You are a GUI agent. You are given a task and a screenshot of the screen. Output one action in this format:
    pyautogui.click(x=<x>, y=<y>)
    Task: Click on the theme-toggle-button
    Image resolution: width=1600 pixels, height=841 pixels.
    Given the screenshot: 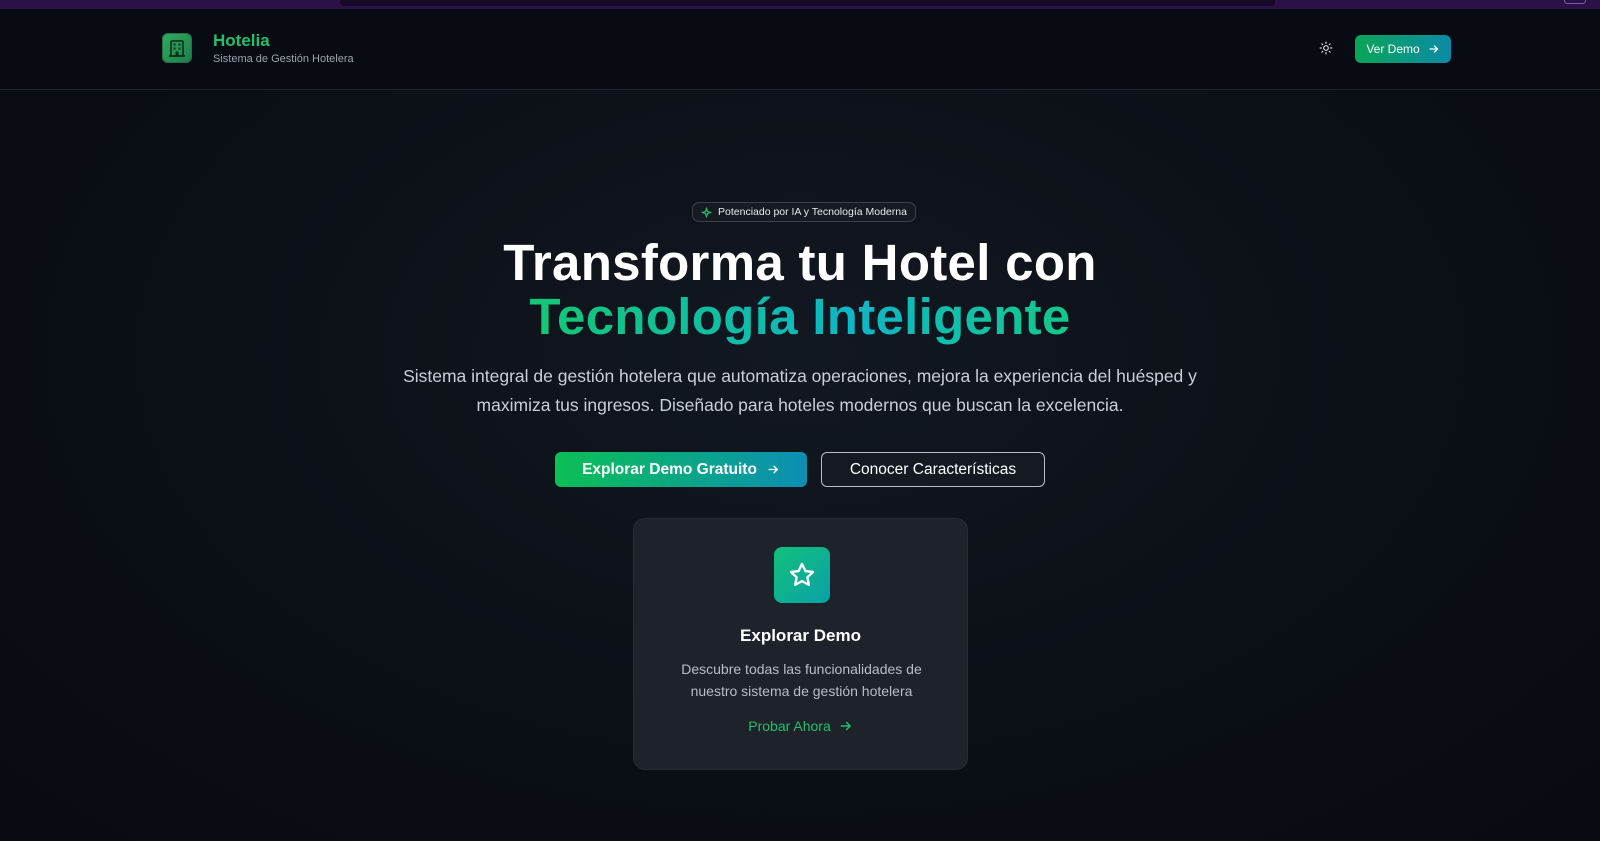 What is the action you would take?
    pyautogui.click(x=1326, y=48)
    